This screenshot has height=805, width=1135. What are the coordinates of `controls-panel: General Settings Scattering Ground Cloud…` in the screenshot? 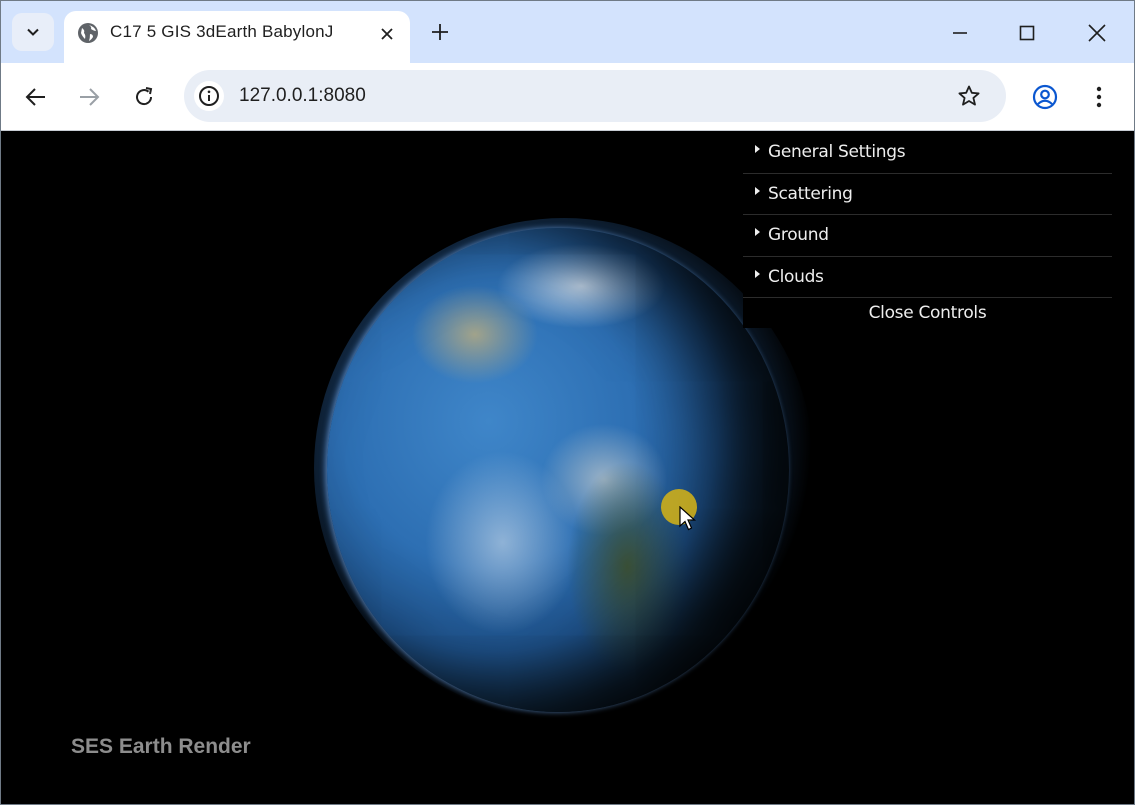 It's located at (927, 230).